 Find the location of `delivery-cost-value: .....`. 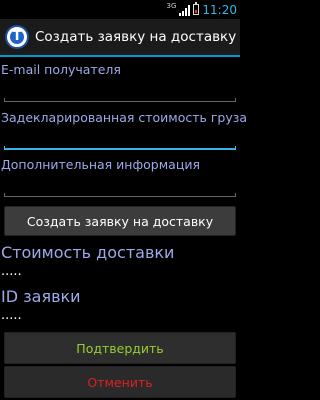

delivery-cost-value: ..... is located at coordinates (11, 271).